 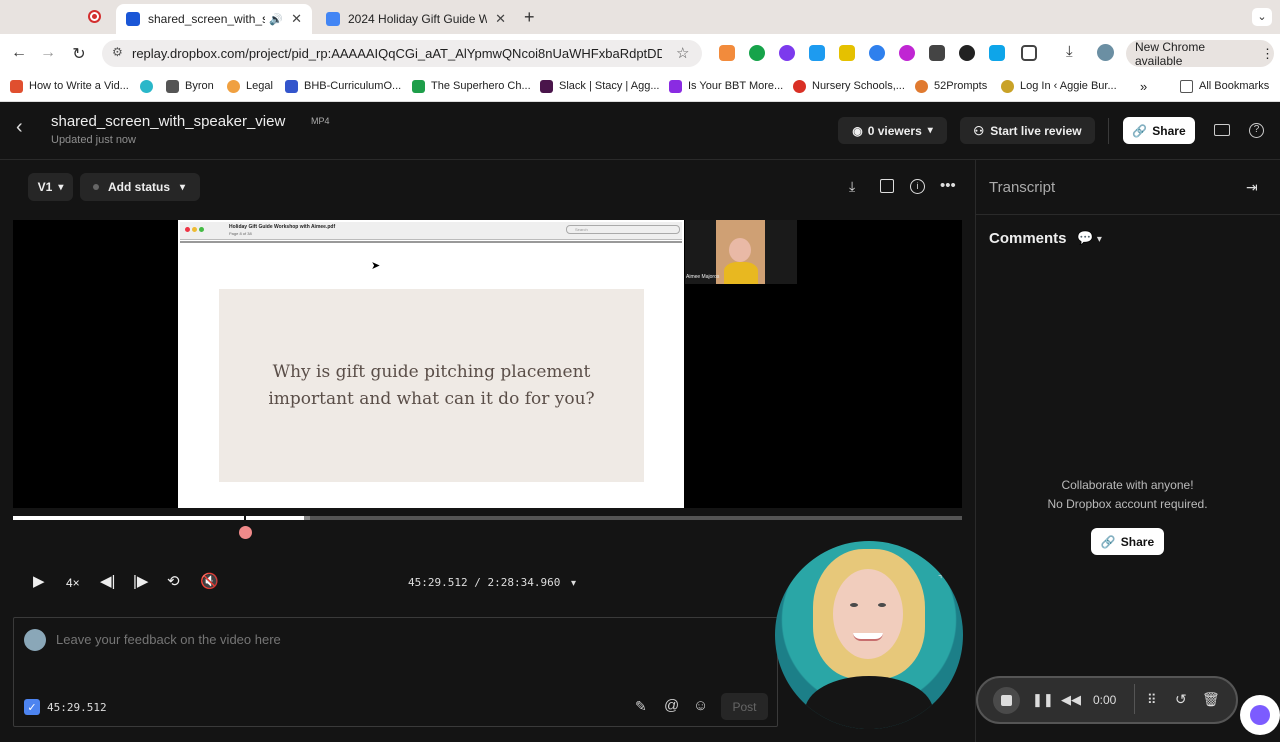 I want to click on stop-recording-button, so click(x=1006, y=700).